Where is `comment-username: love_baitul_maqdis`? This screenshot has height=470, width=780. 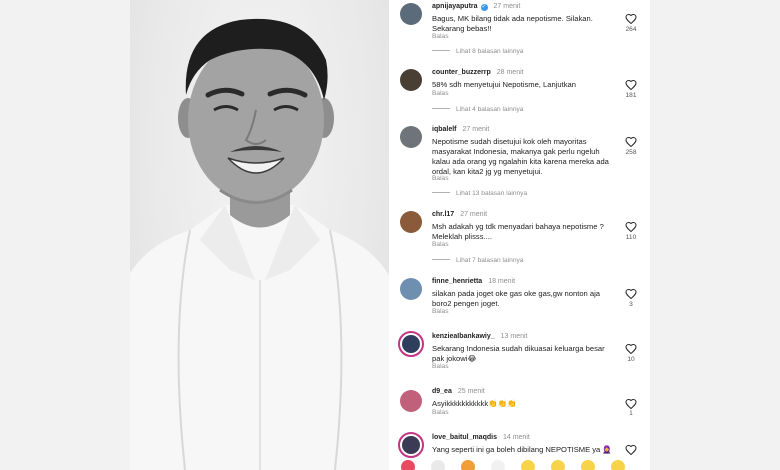
comment-username: love_baitul_maqdis is located at coordinates (464, 437).